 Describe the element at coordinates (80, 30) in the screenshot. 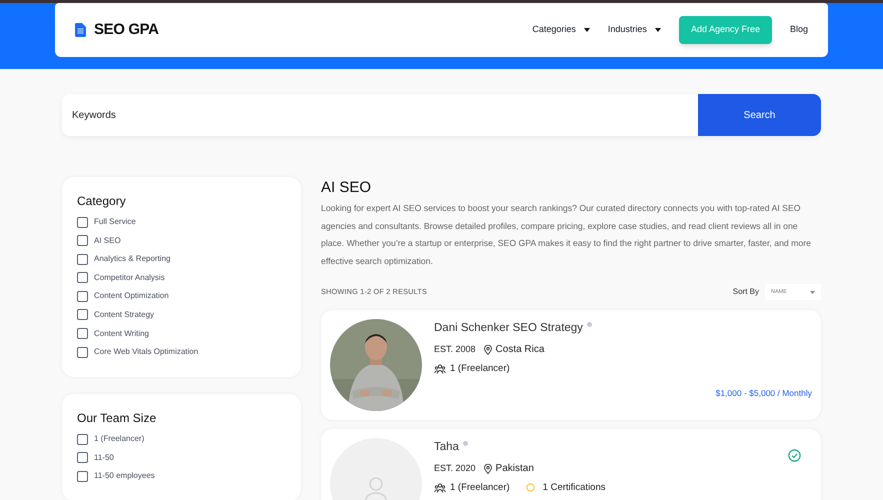

I see `document-icon` at that location.